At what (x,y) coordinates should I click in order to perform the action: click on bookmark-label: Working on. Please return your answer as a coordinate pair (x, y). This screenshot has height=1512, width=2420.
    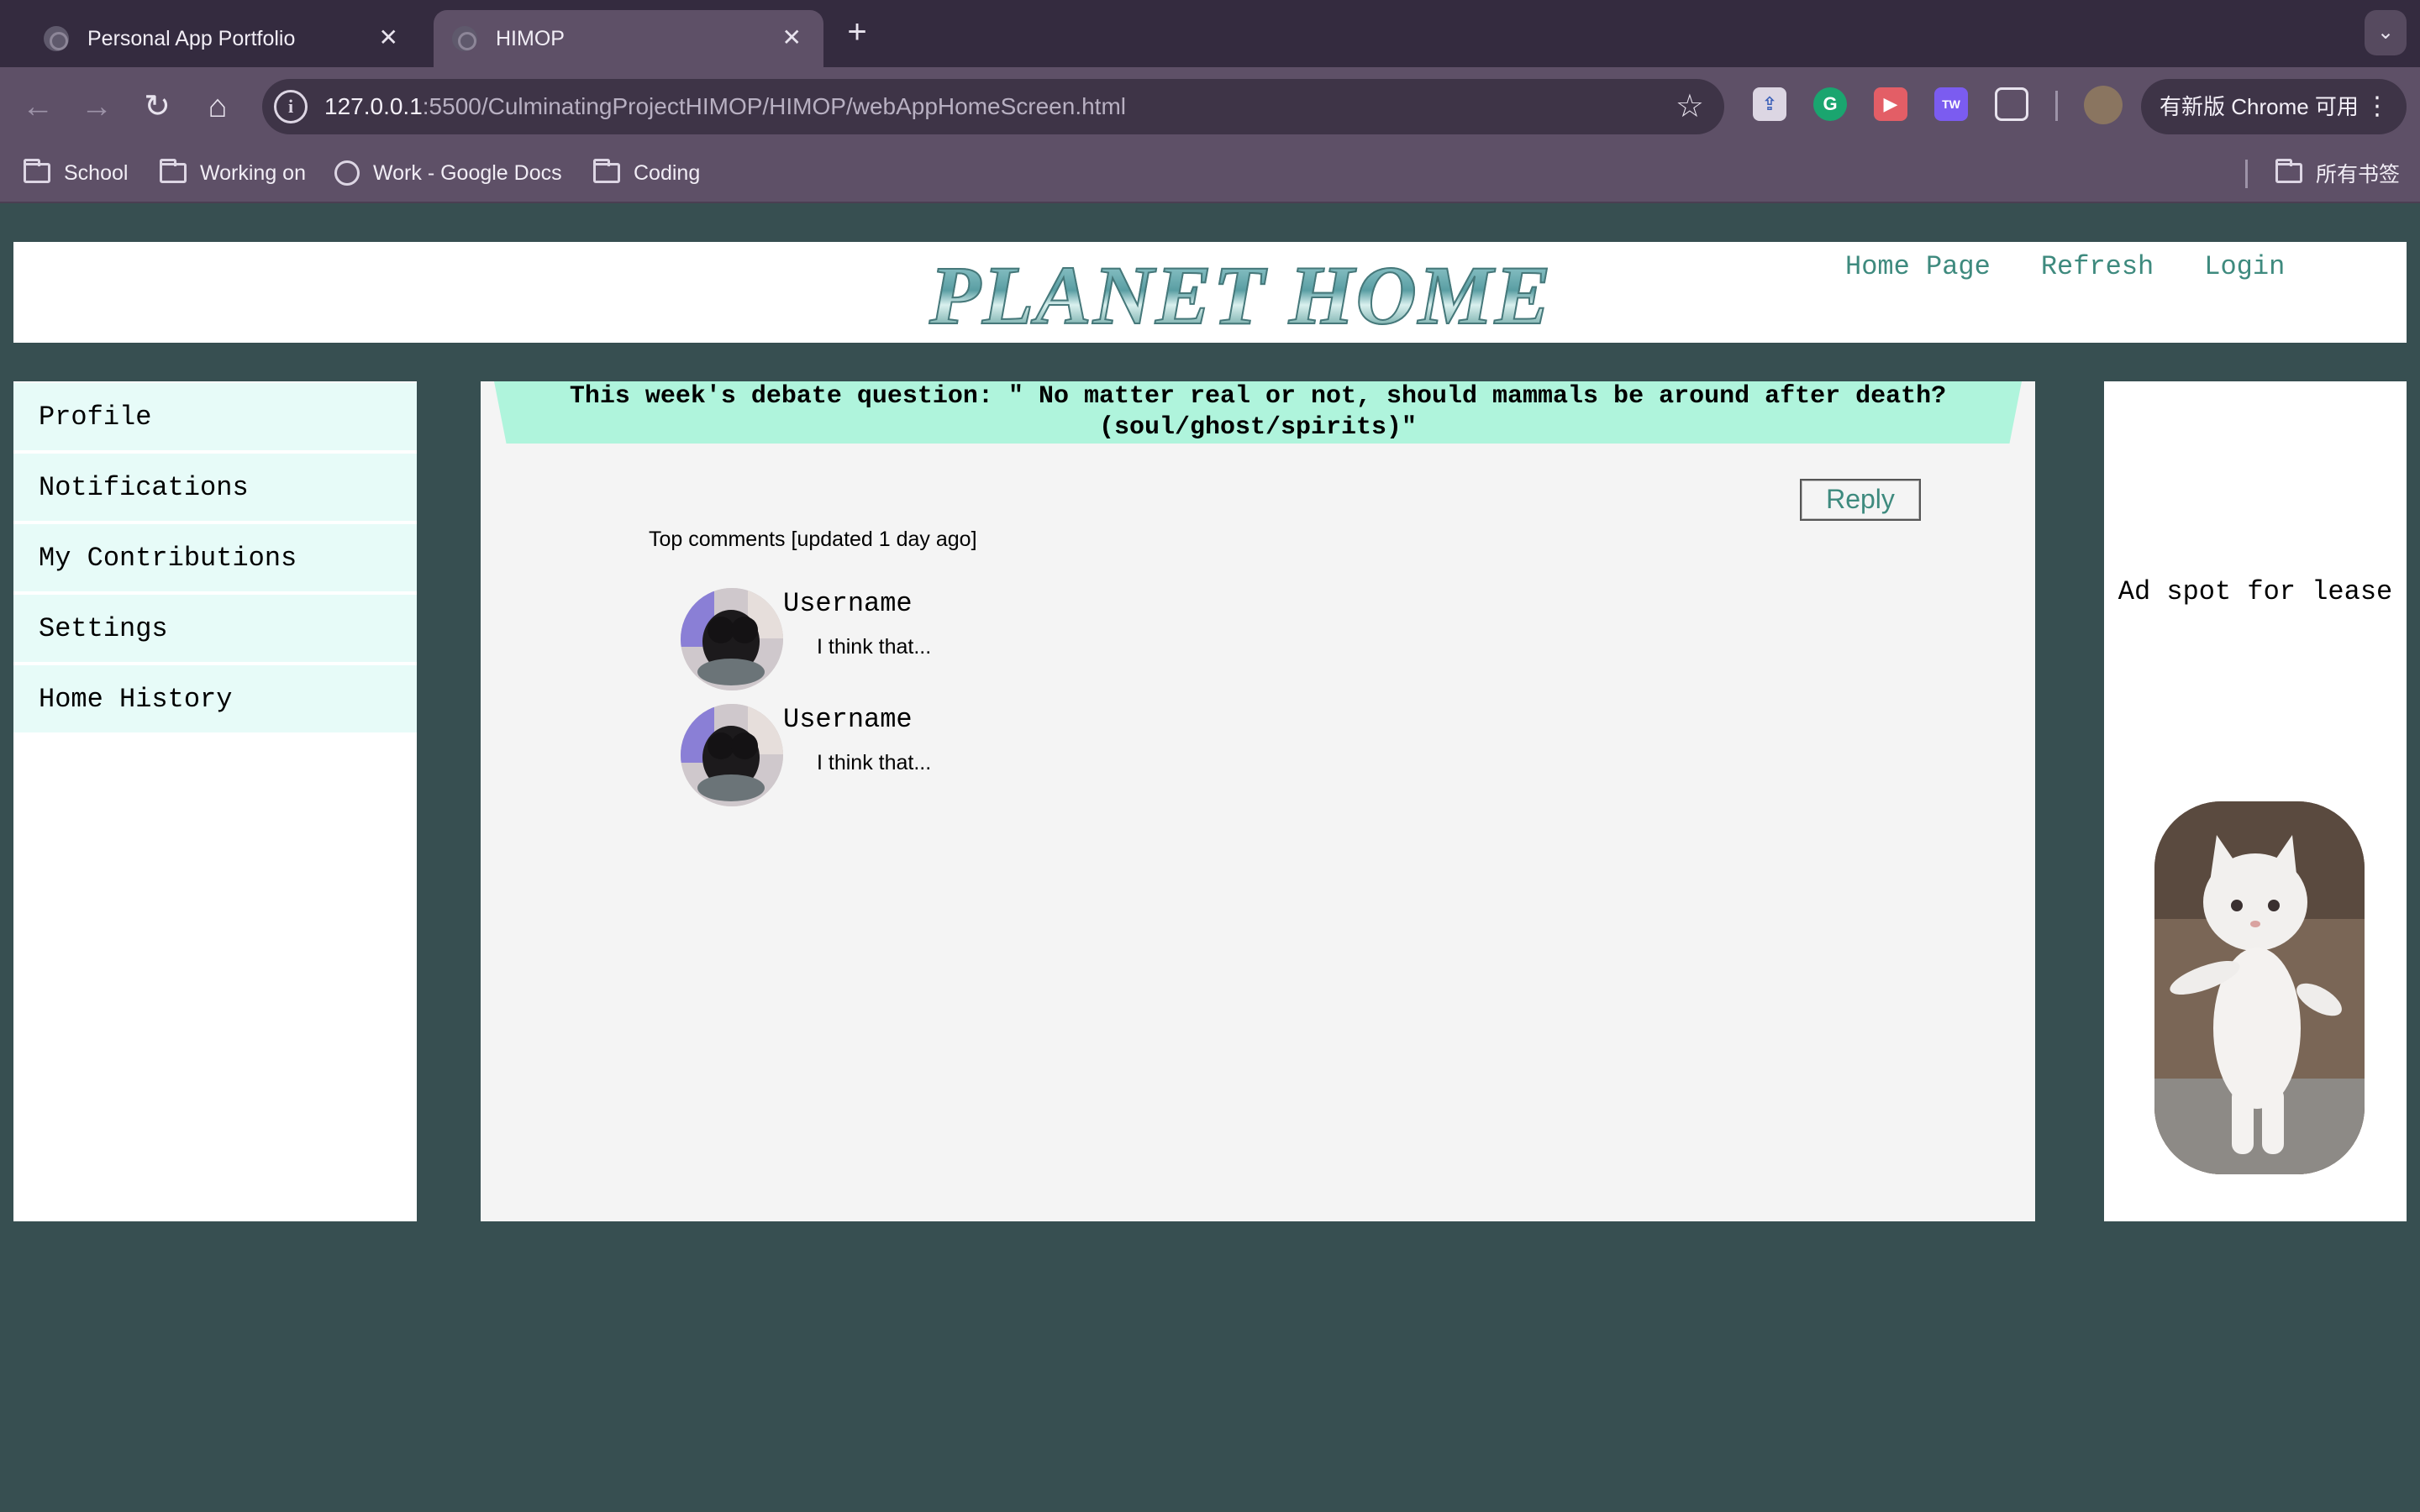
    Looking at the image, I should click on (253, 172).